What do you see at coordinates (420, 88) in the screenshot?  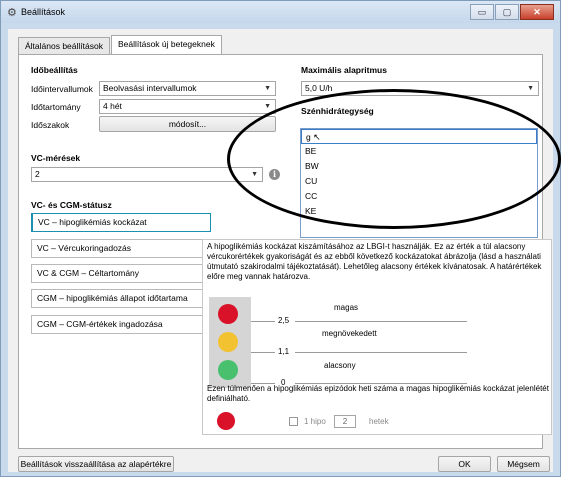 I see `basal-rate-select: 5,0 U/h ▼` at bounding box center [420, 88].